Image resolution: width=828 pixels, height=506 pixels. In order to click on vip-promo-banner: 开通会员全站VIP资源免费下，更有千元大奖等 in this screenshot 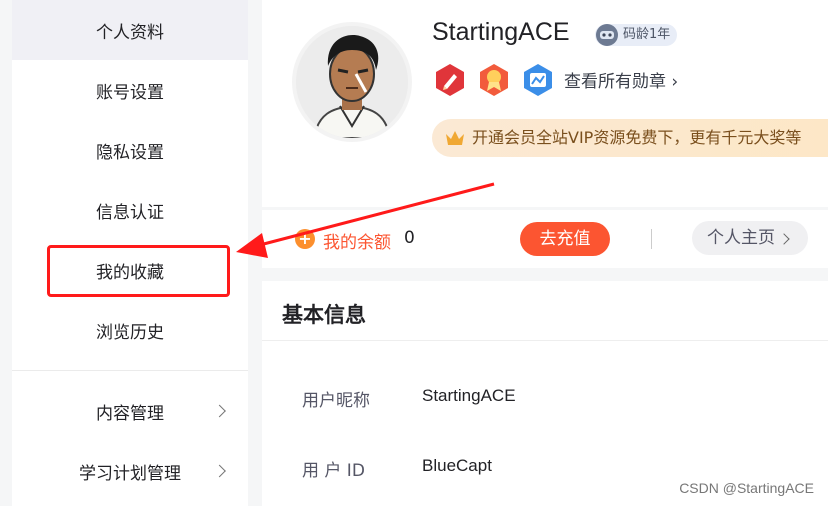, I will do `click(630, 138)`.